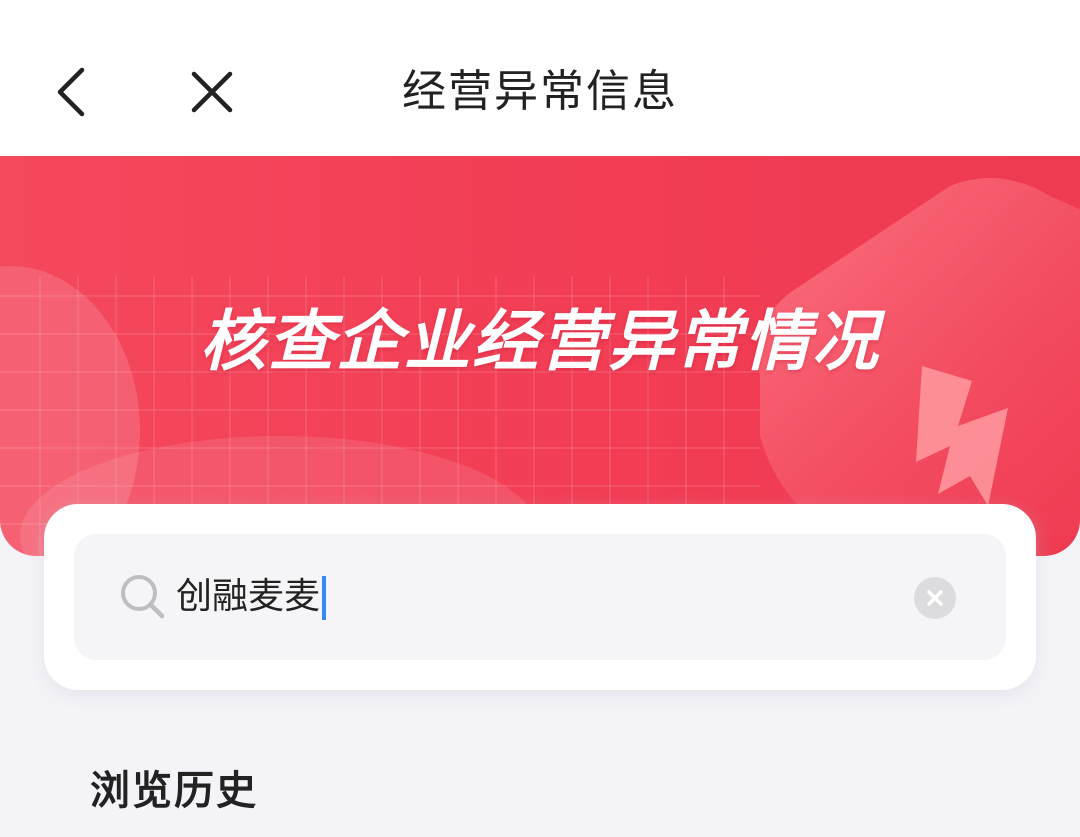 Image resolution: width=1080 pixels, height=837 pixels. I want to click on search-icon, so click(143, 597).